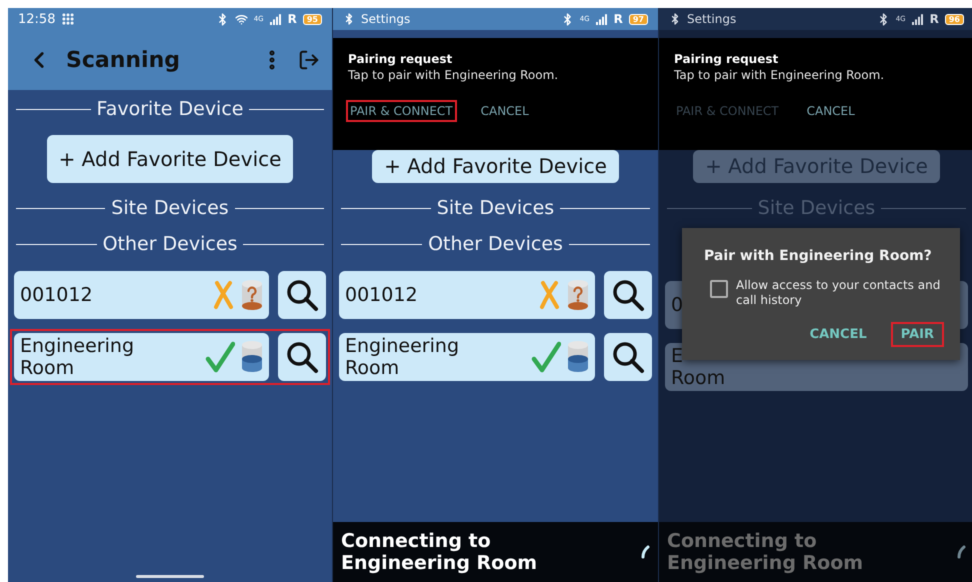 The image size is (972, 582). Describe the element at coordinates (170, 109) in the screenshot. I see `section-header: Favorite Device` at that location.